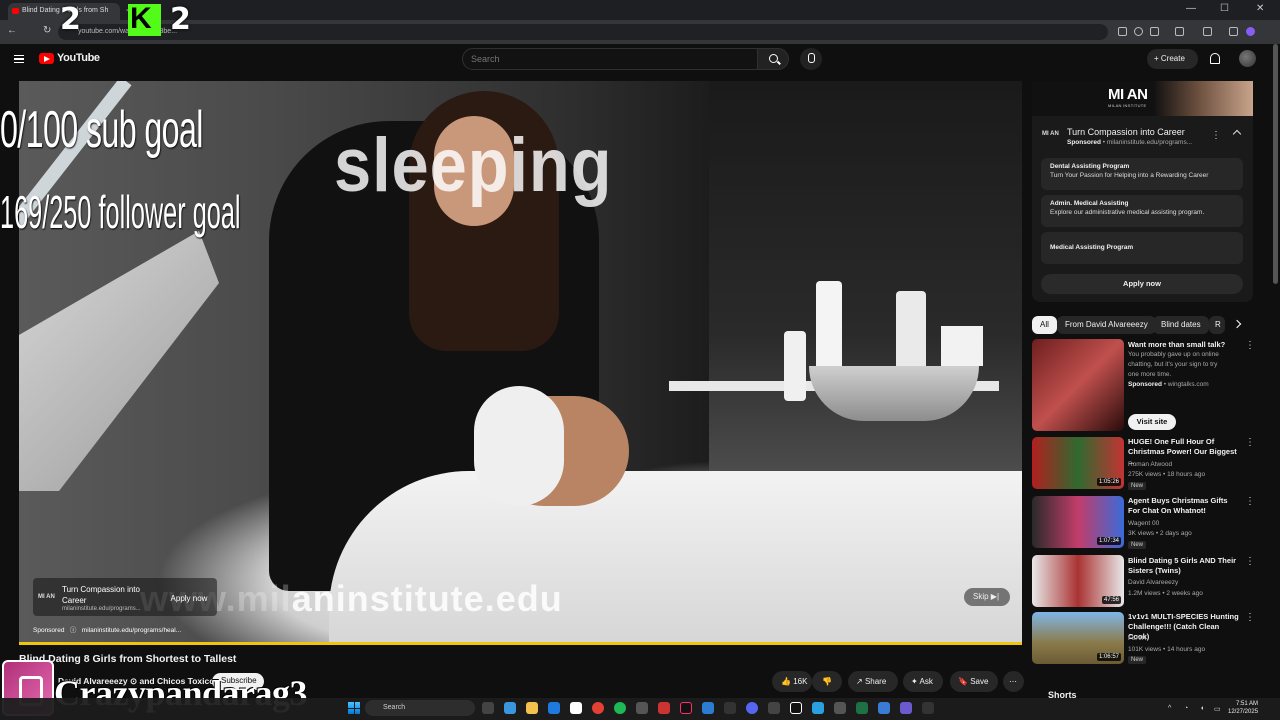  What do you see at coordinates (1078, 463) in the screenshot?
I see `rec-thumbnail: 1:05:26` at bounding box center [1078, 463].